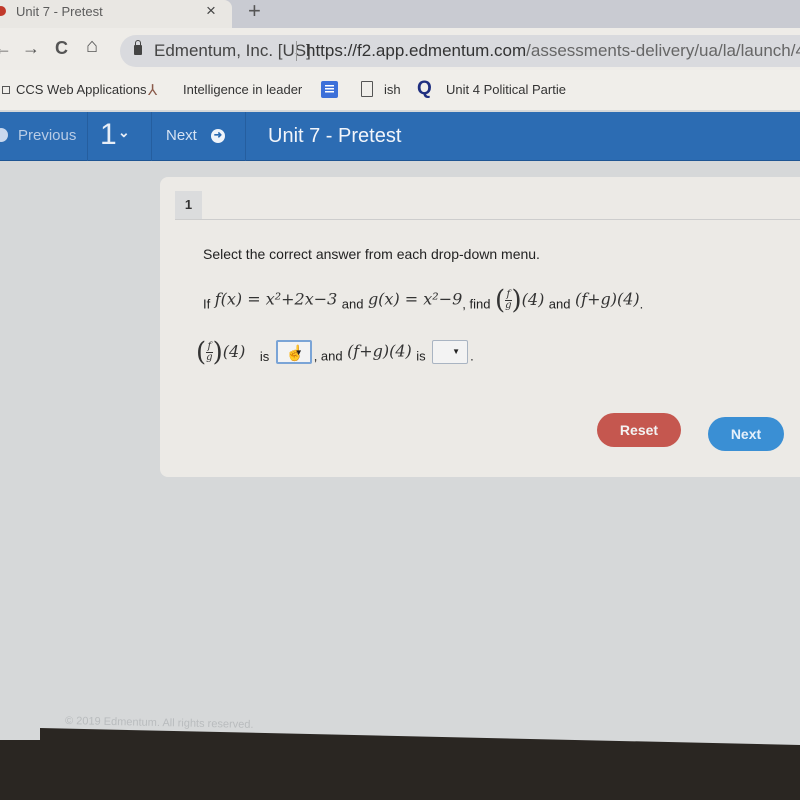 This screenshot has width=800, height=800. Describe the element at coordinates (367, 89) in the screenshot. I see `file-icon` at that location.